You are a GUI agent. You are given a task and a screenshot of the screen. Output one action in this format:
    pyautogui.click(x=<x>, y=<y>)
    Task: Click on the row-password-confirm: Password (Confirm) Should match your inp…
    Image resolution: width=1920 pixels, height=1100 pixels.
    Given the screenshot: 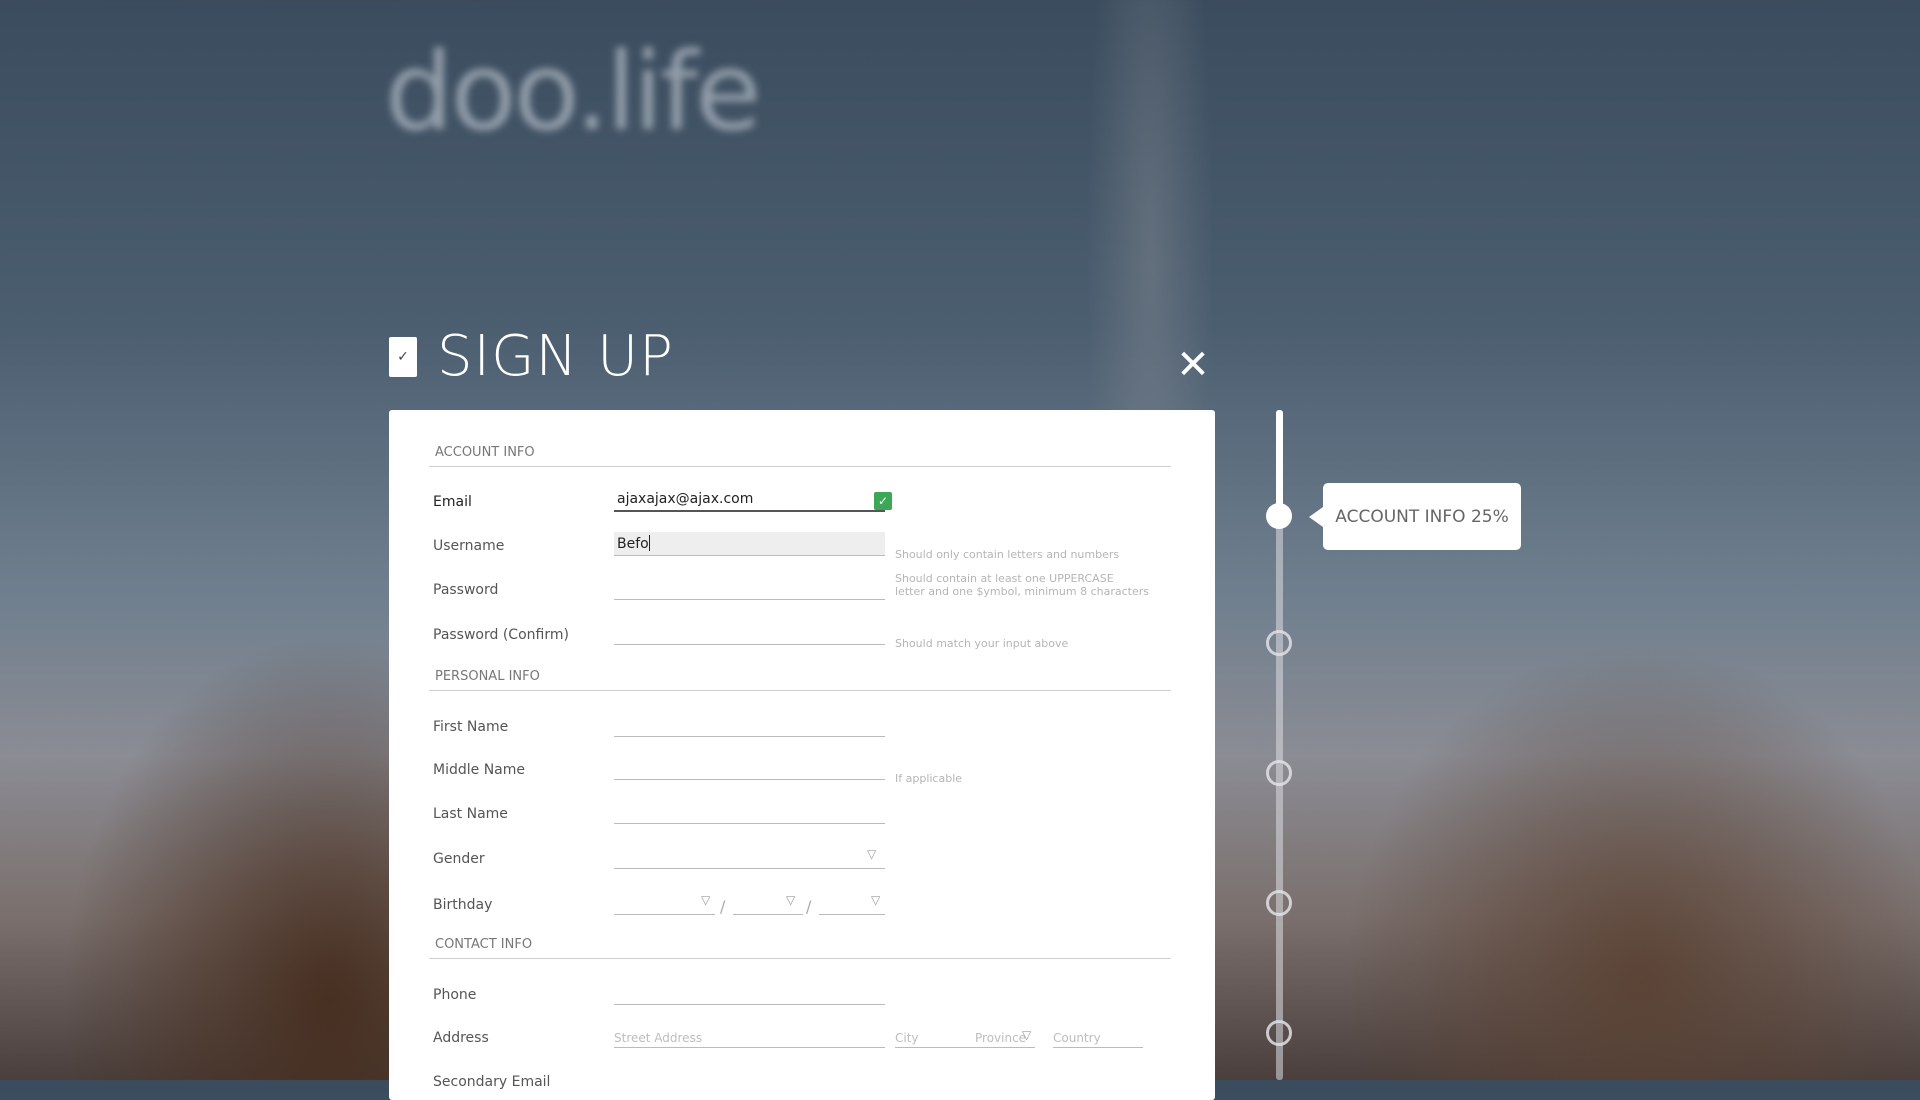 What is the action you would take?
    pyautogui.click(x=803, y=635)
    